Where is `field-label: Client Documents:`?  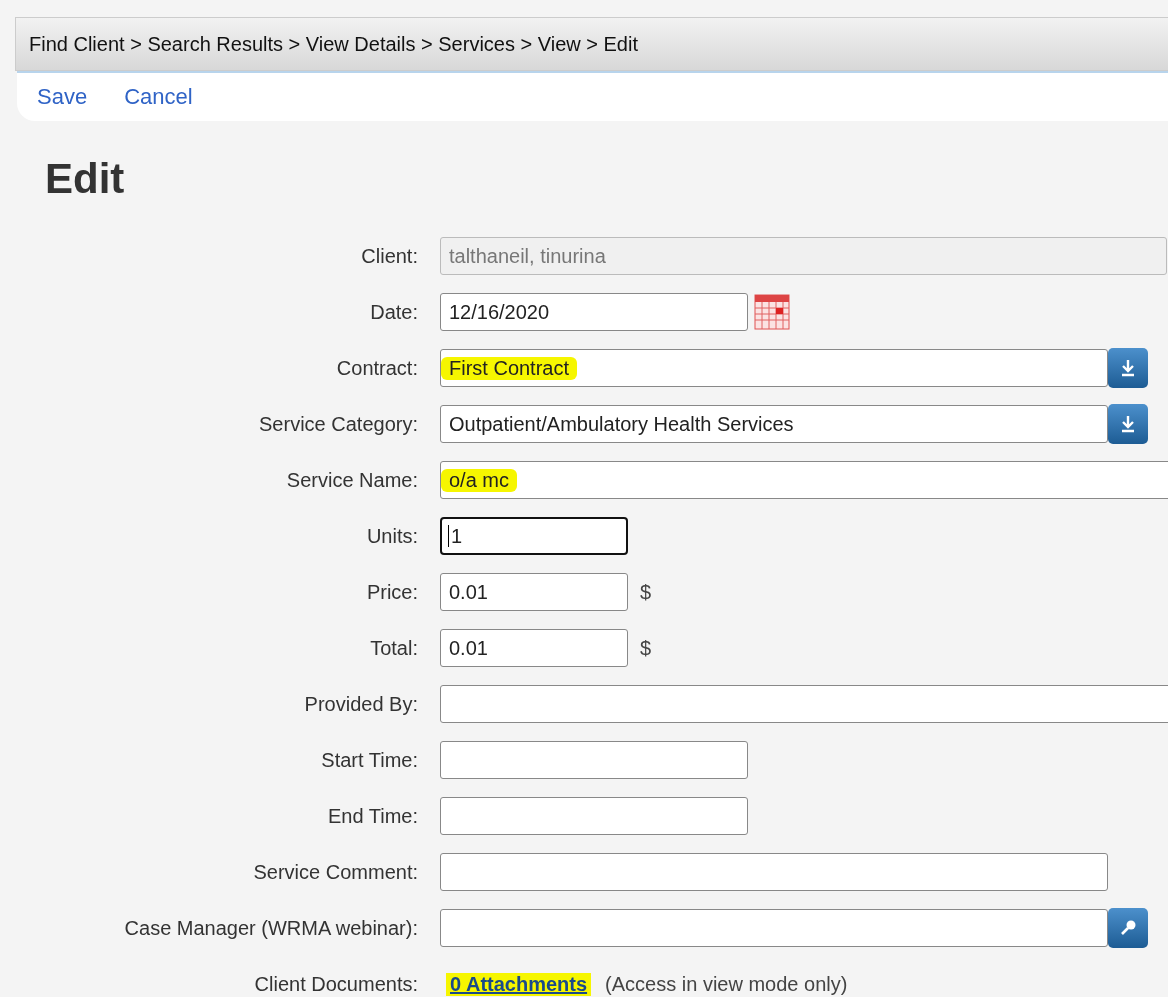 field-label: Client Documents: is located at coordinates (335, 984).